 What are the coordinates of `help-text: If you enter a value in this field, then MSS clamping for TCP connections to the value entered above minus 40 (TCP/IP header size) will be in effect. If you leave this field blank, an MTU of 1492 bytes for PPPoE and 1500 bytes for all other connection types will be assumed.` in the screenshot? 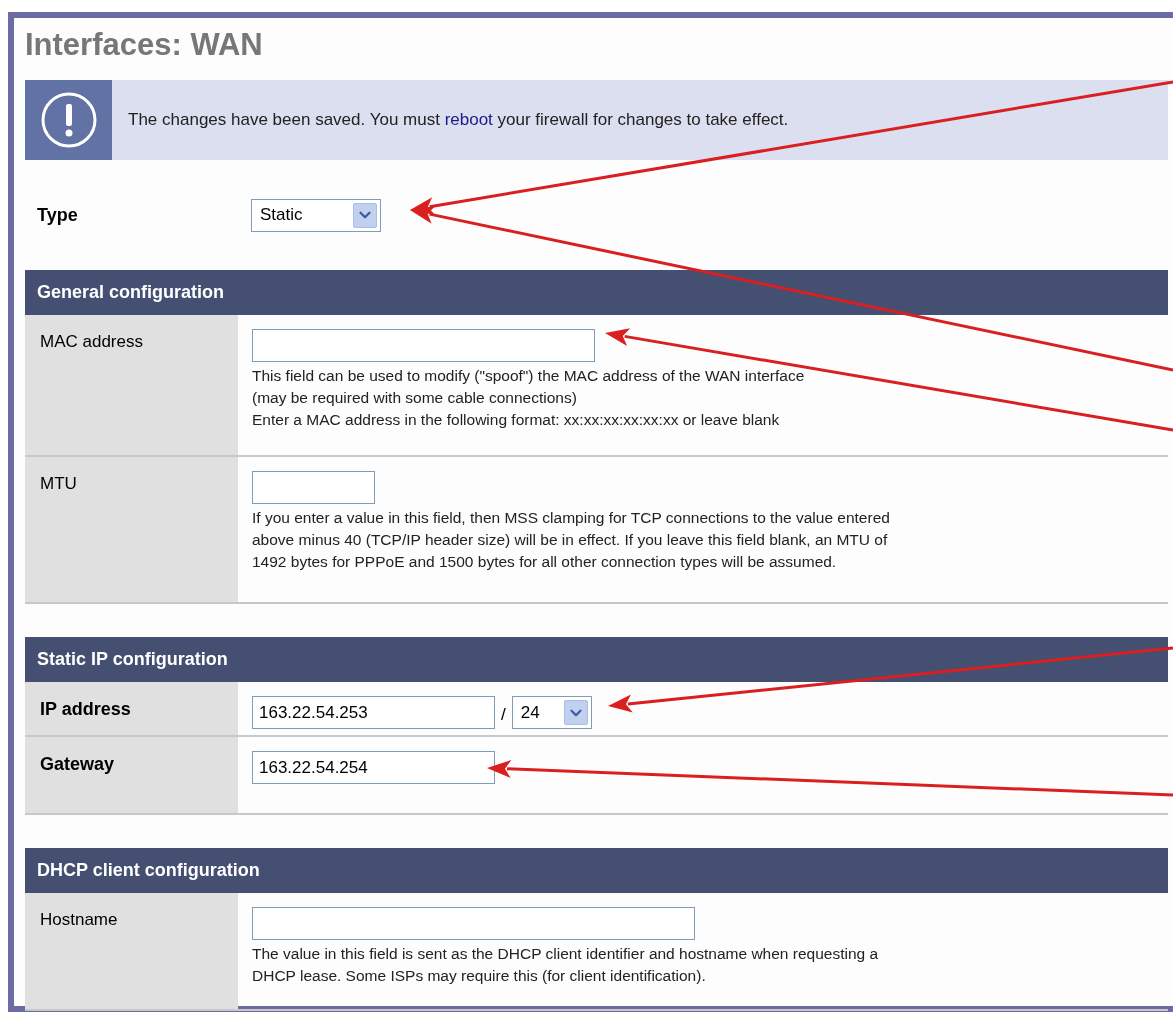 It's located at (571, 540).